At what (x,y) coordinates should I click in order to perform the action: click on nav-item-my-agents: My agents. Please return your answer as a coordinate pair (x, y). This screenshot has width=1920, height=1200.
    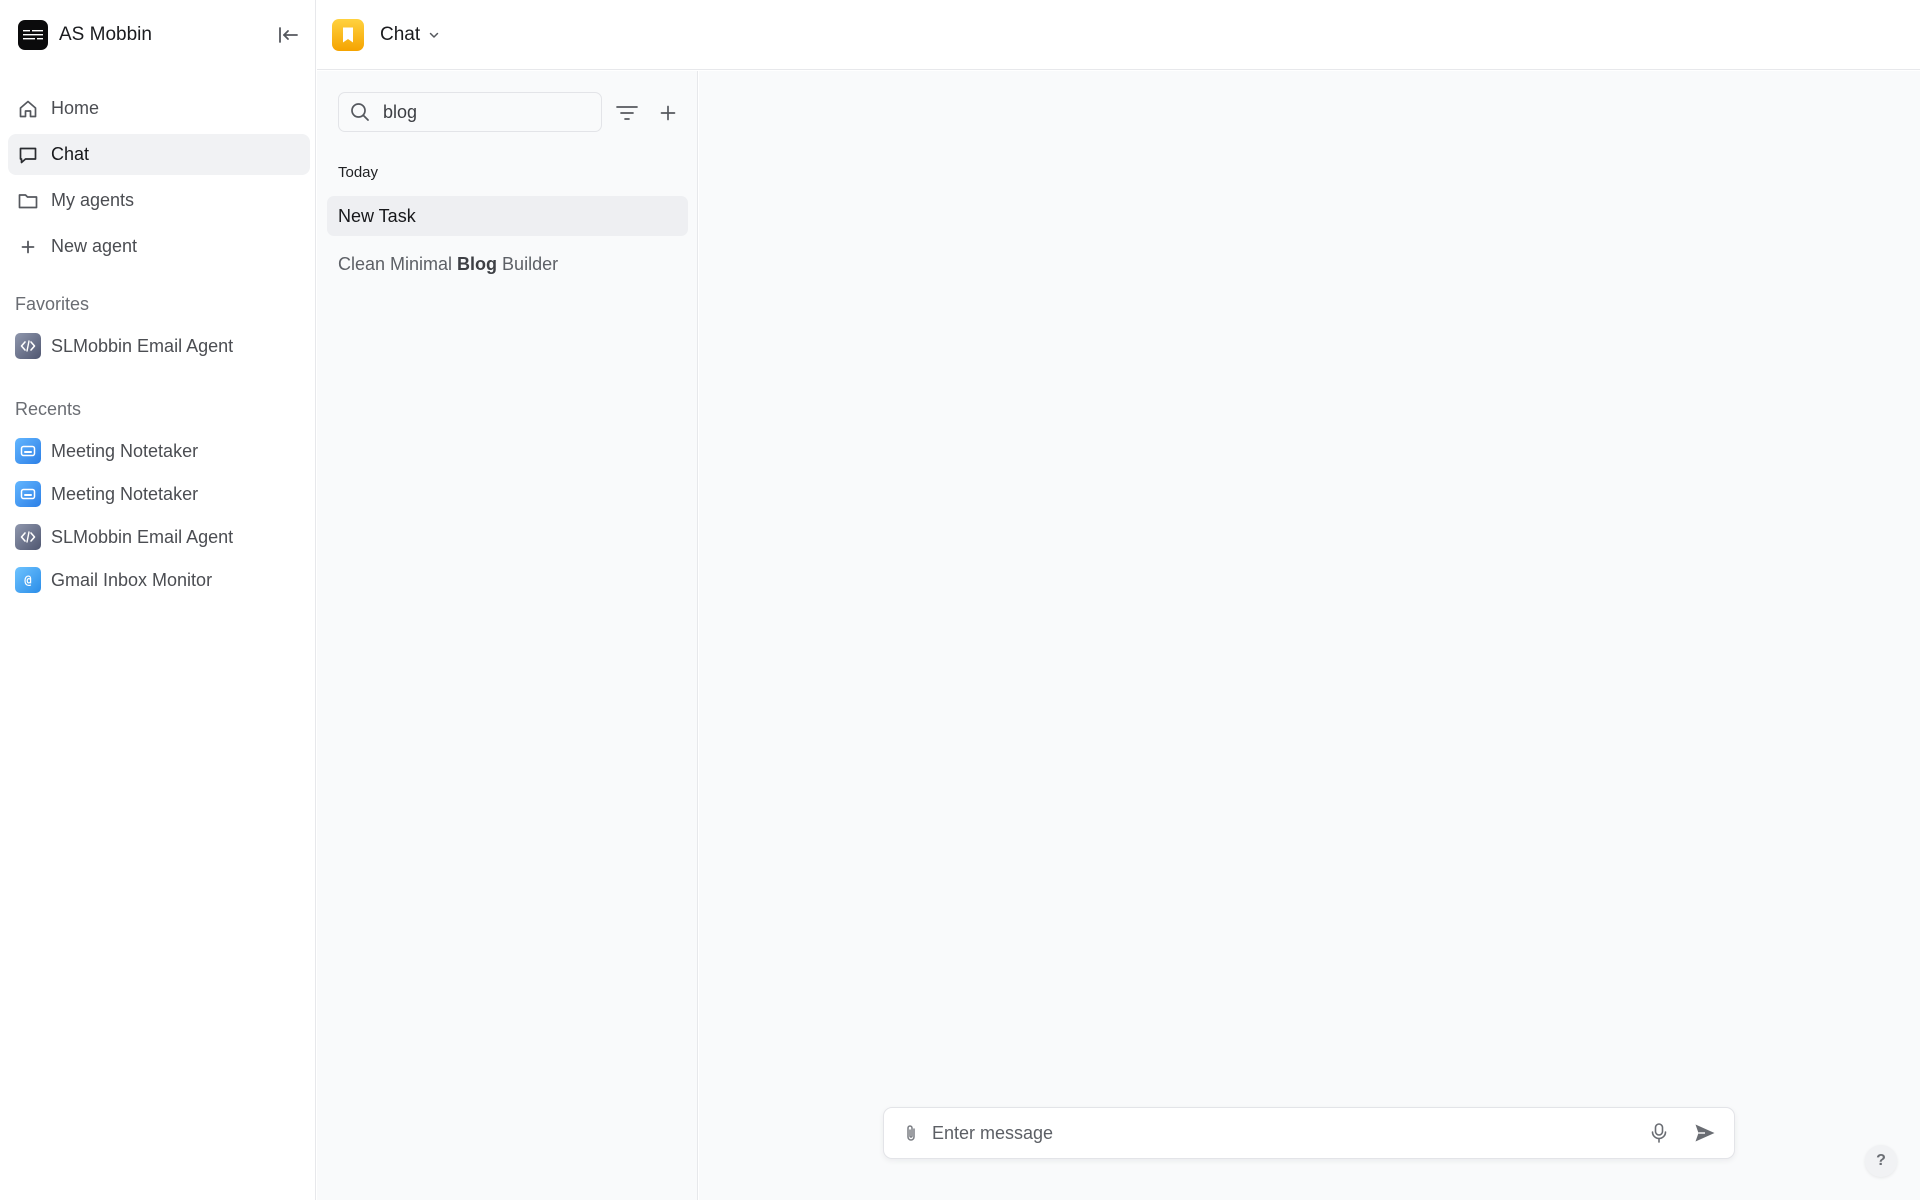
    Looking at the image, I should click on (159, 200).